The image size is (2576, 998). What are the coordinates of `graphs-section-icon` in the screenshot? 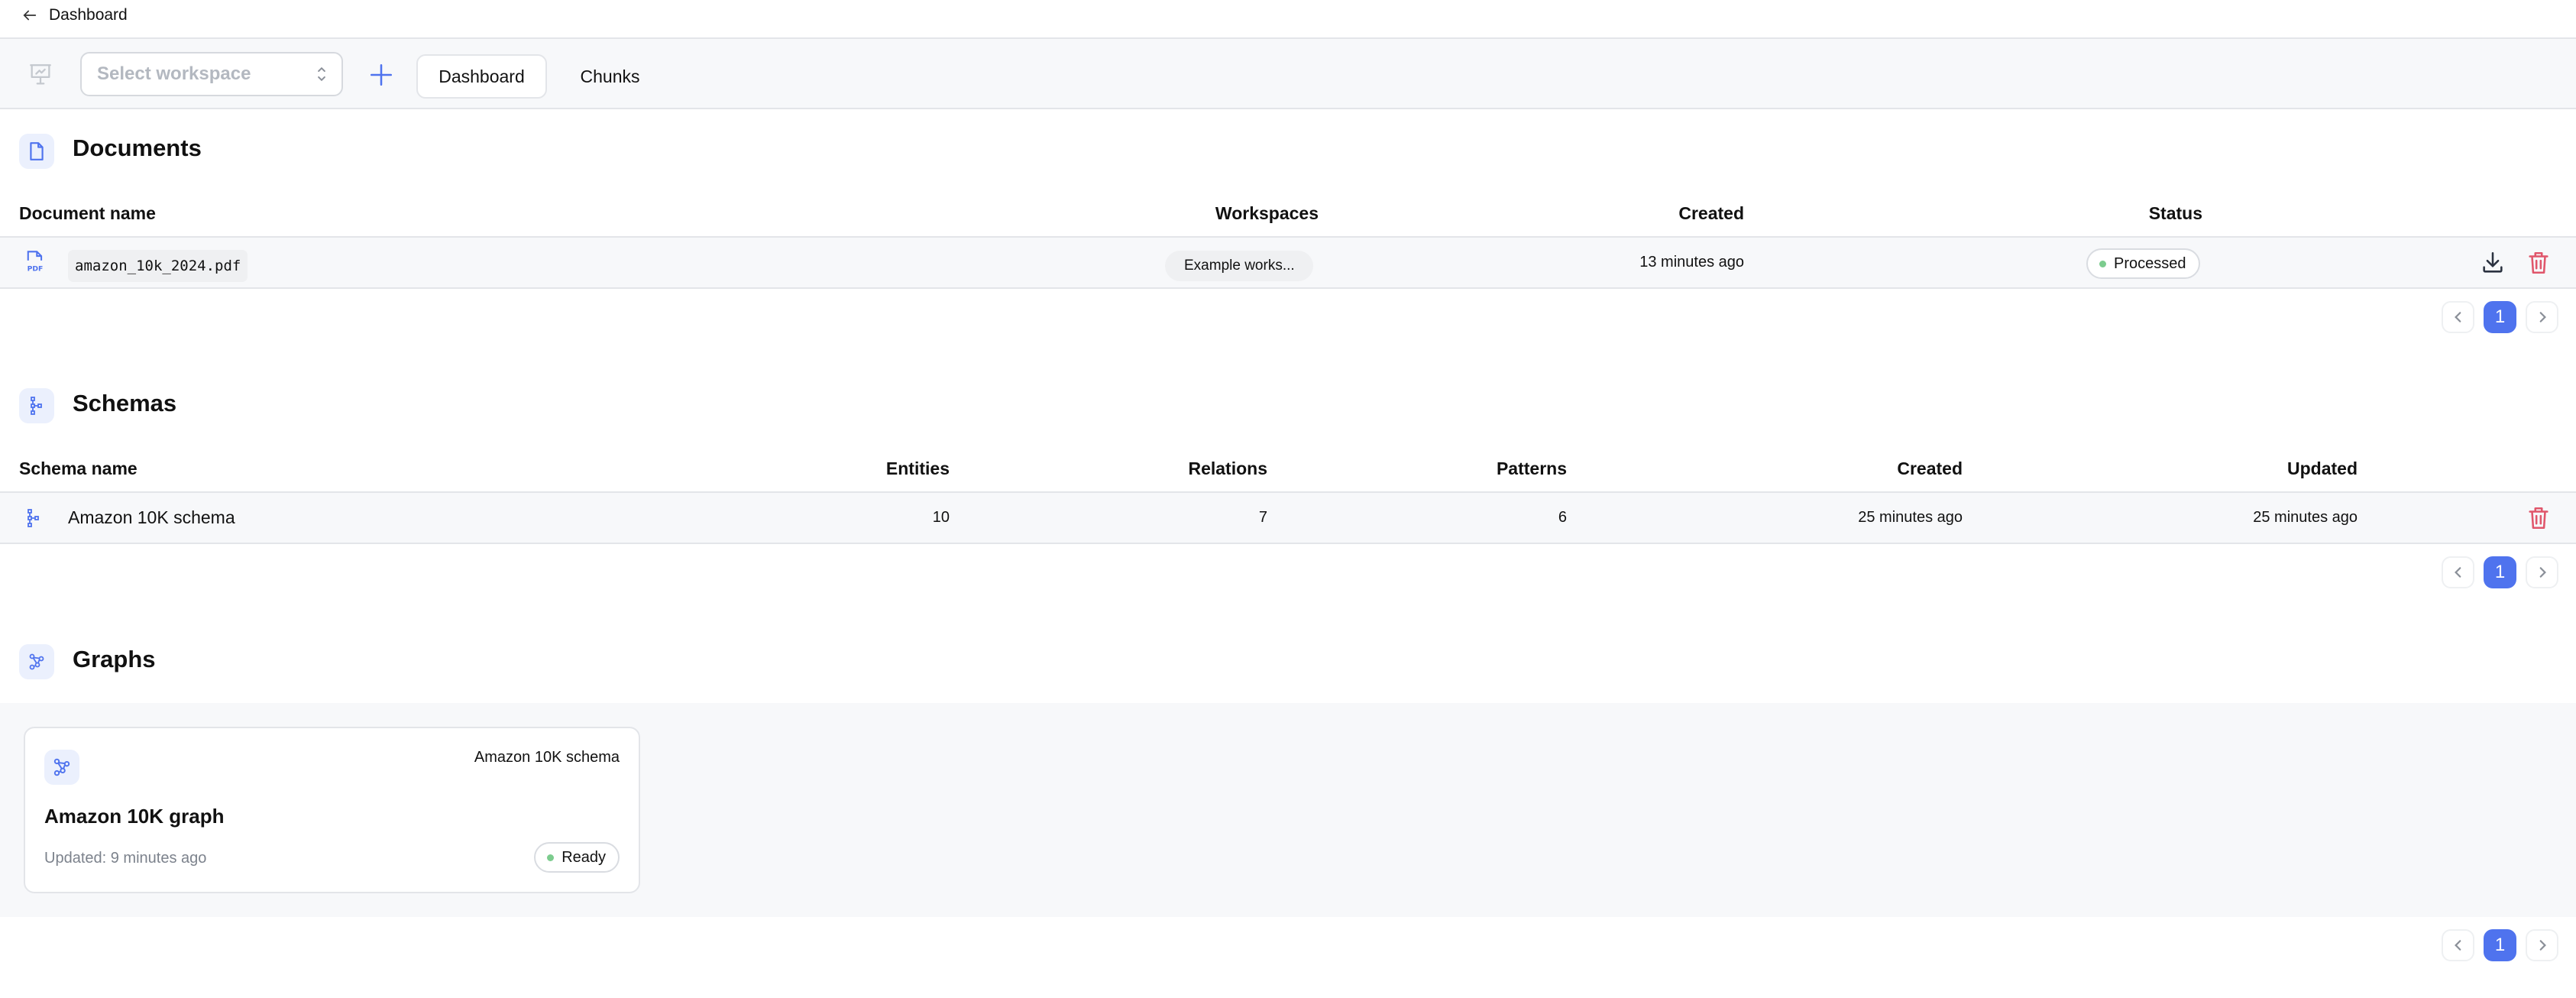 It's located at (36, 662).